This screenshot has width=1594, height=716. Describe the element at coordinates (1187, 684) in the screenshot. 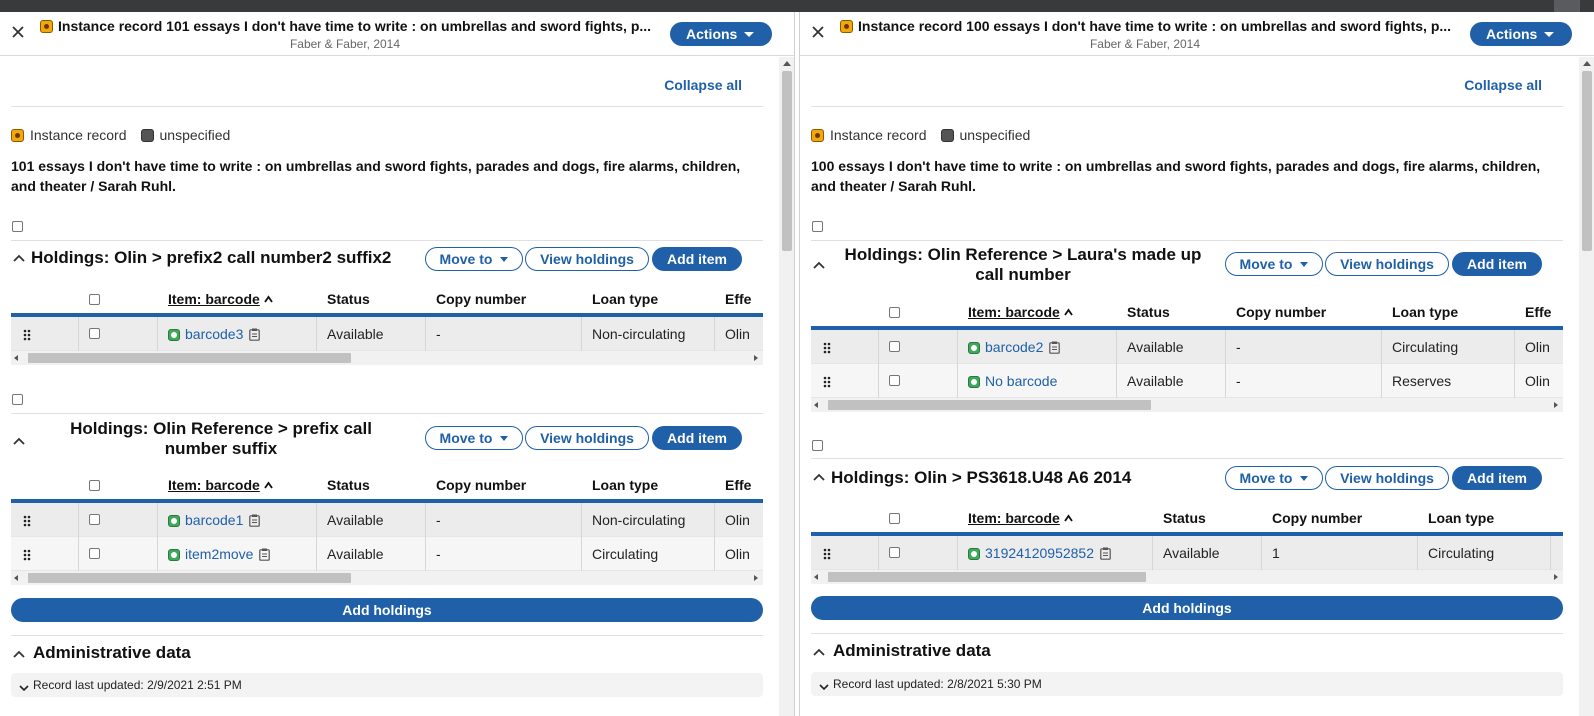

I see `record-updated-accordion: Record last updated: 2/8/2021 5:30 PM` at that location.